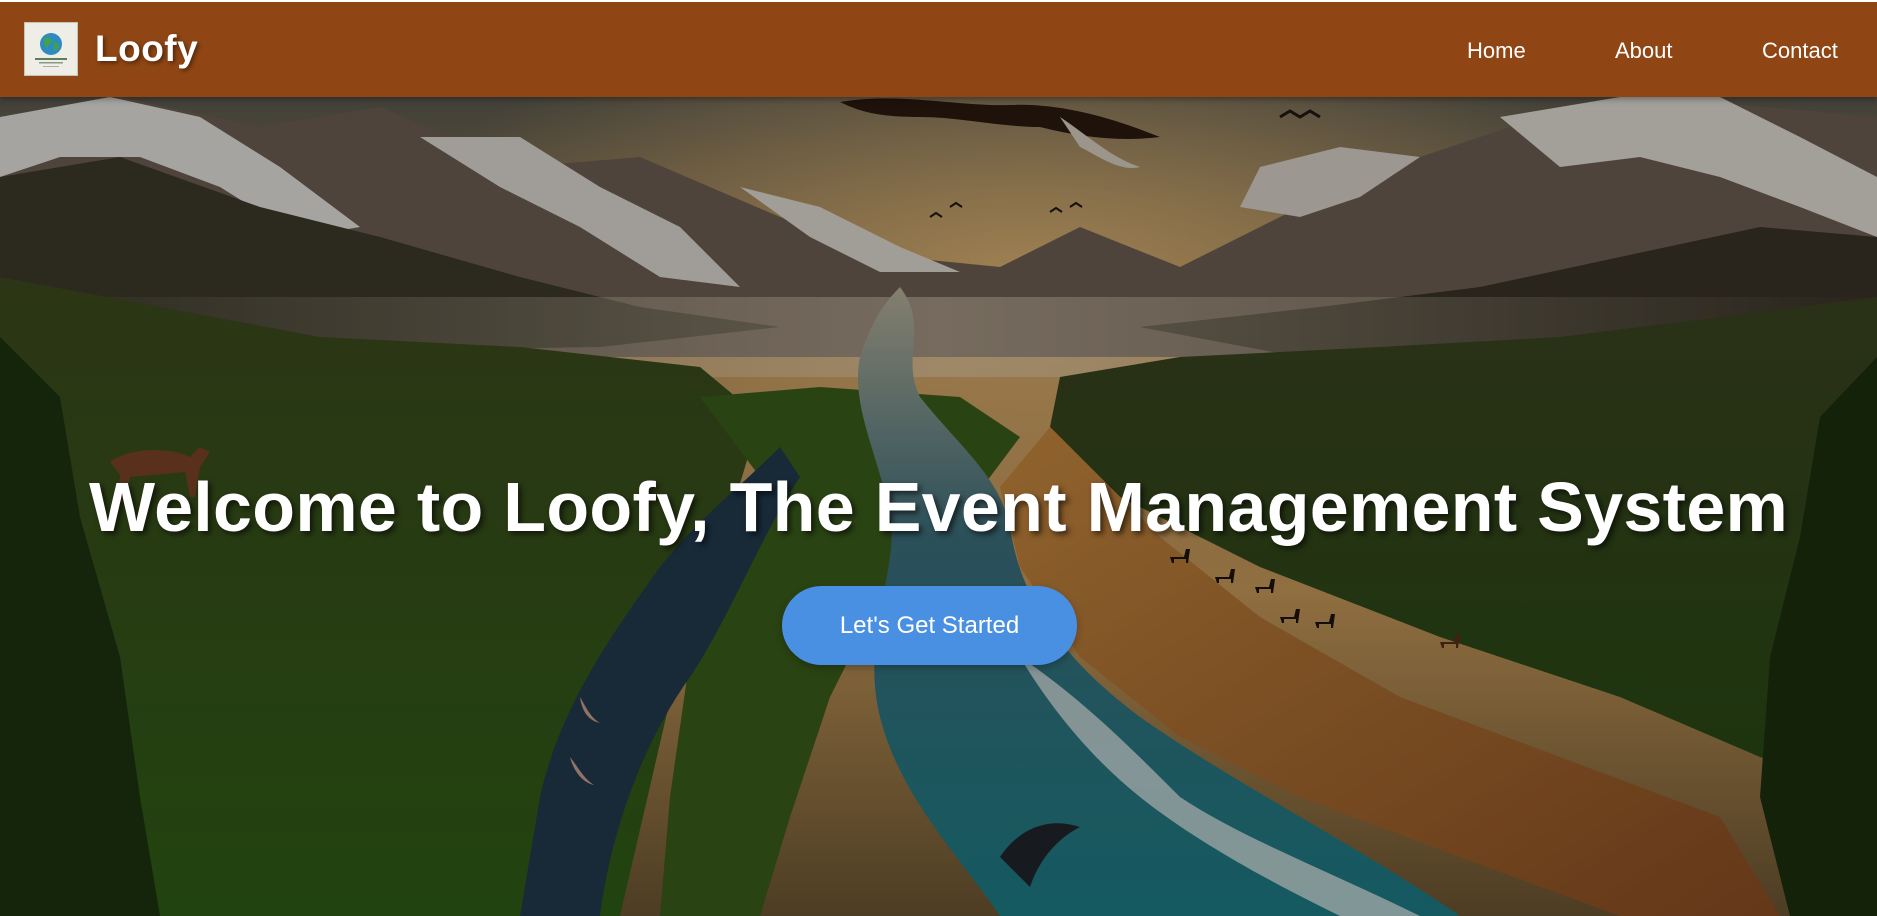 This screenshot has height=916, width=1877. I want to click on top-navbar: Loofy Home About Contact, so click(938, 48).